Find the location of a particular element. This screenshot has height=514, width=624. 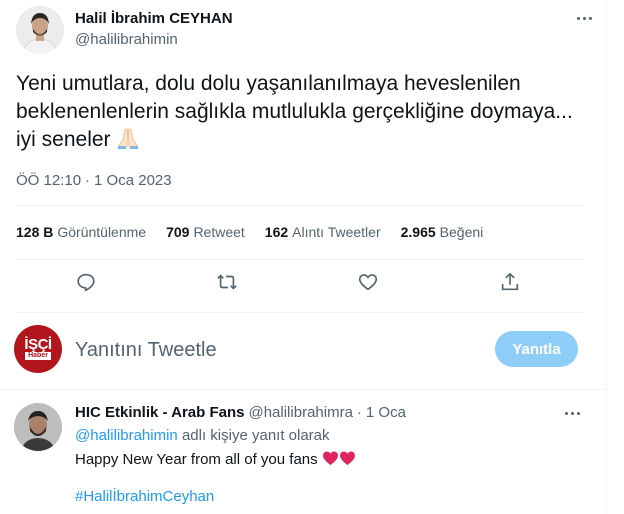

replying-to: @halilibrahimin adlı kişiye yanıt olarak is located at coordinates (202, 435).